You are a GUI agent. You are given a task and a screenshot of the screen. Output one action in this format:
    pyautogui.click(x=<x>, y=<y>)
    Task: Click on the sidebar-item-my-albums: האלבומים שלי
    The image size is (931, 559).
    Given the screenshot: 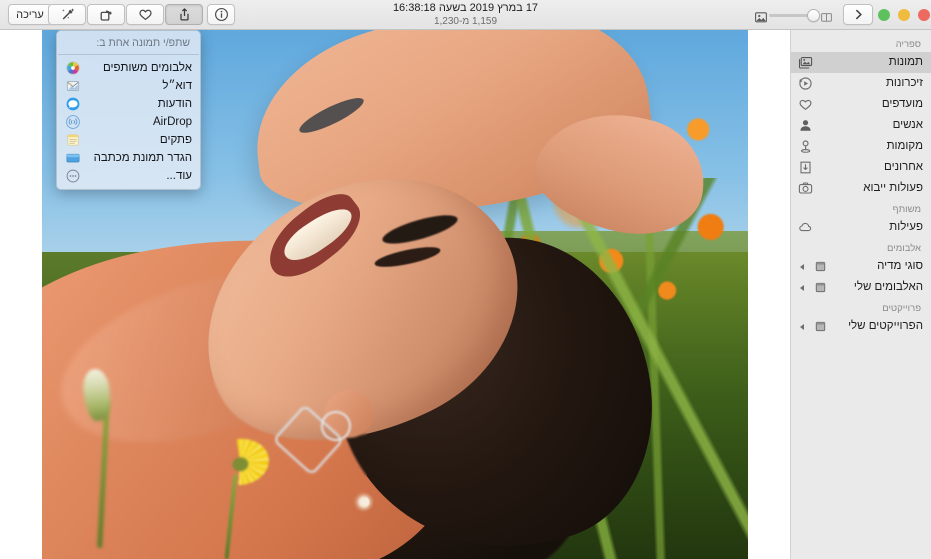 What is the action you would take?
    pyautogui.click(x=861, y=287)
    